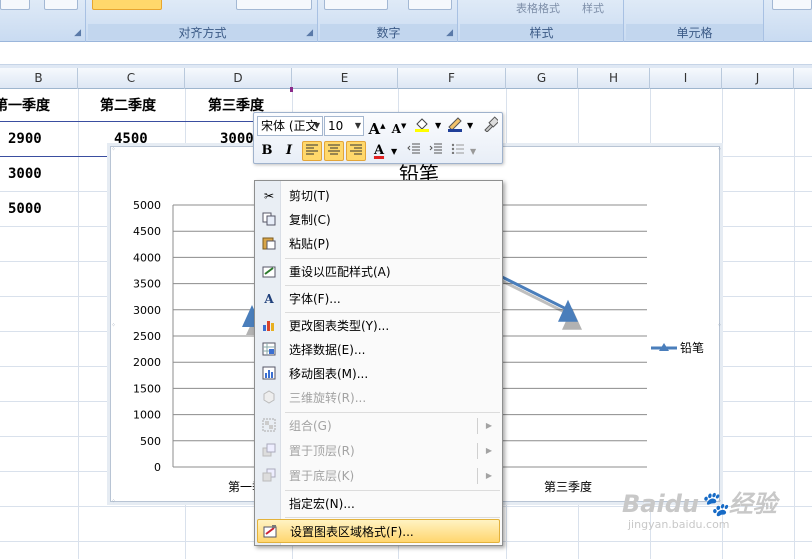  What do you see at coordinates (25, 209) in the screenshot?
I see `cell-b4: 5000` at bounding box center [25, 209].